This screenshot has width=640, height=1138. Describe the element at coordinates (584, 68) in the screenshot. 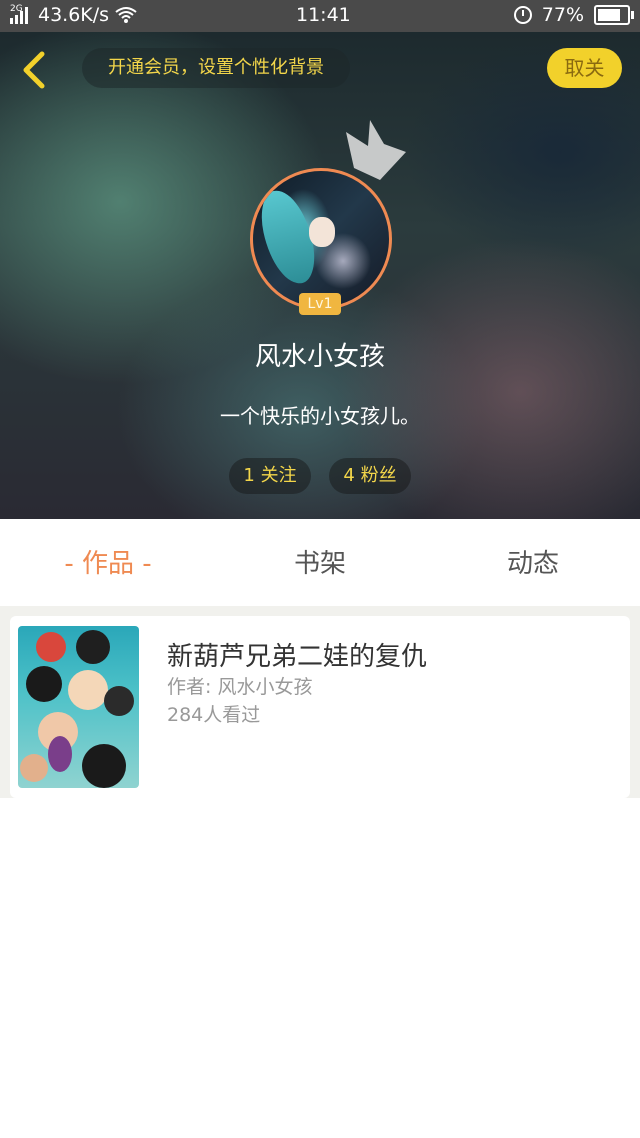

I see `unfollow-button: 取关` at that location.